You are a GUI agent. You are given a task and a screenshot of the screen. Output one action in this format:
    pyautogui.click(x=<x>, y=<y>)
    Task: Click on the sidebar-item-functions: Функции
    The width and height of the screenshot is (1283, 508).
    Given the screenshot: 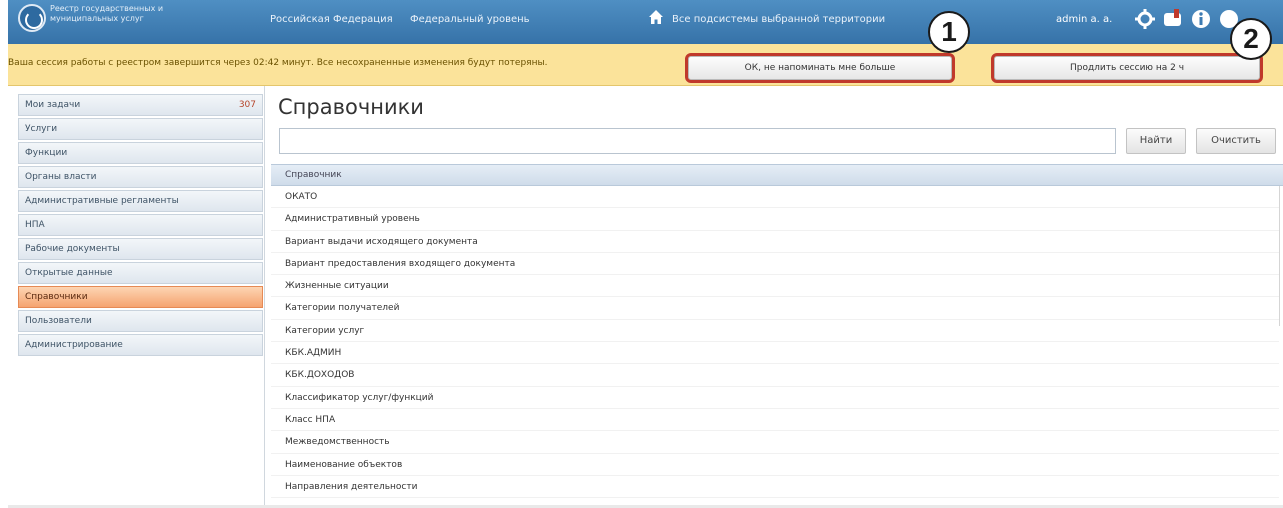 What is the action you would take?
    pyautogui.click(x=140, y=153)
    